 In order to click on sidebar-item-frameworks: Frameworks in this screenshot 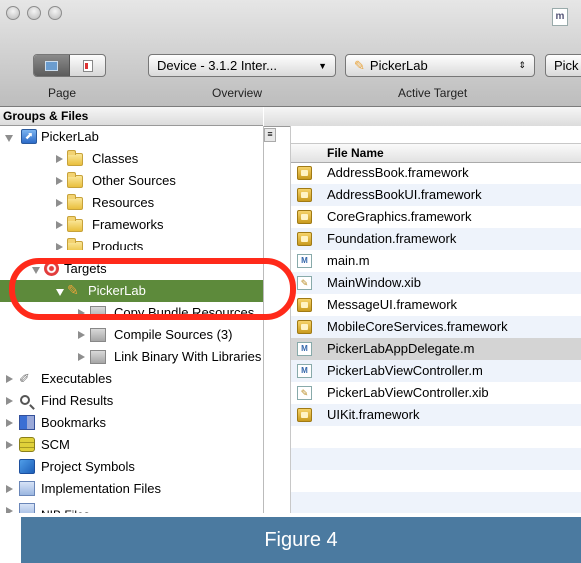, I will do `click(131, 225)`.